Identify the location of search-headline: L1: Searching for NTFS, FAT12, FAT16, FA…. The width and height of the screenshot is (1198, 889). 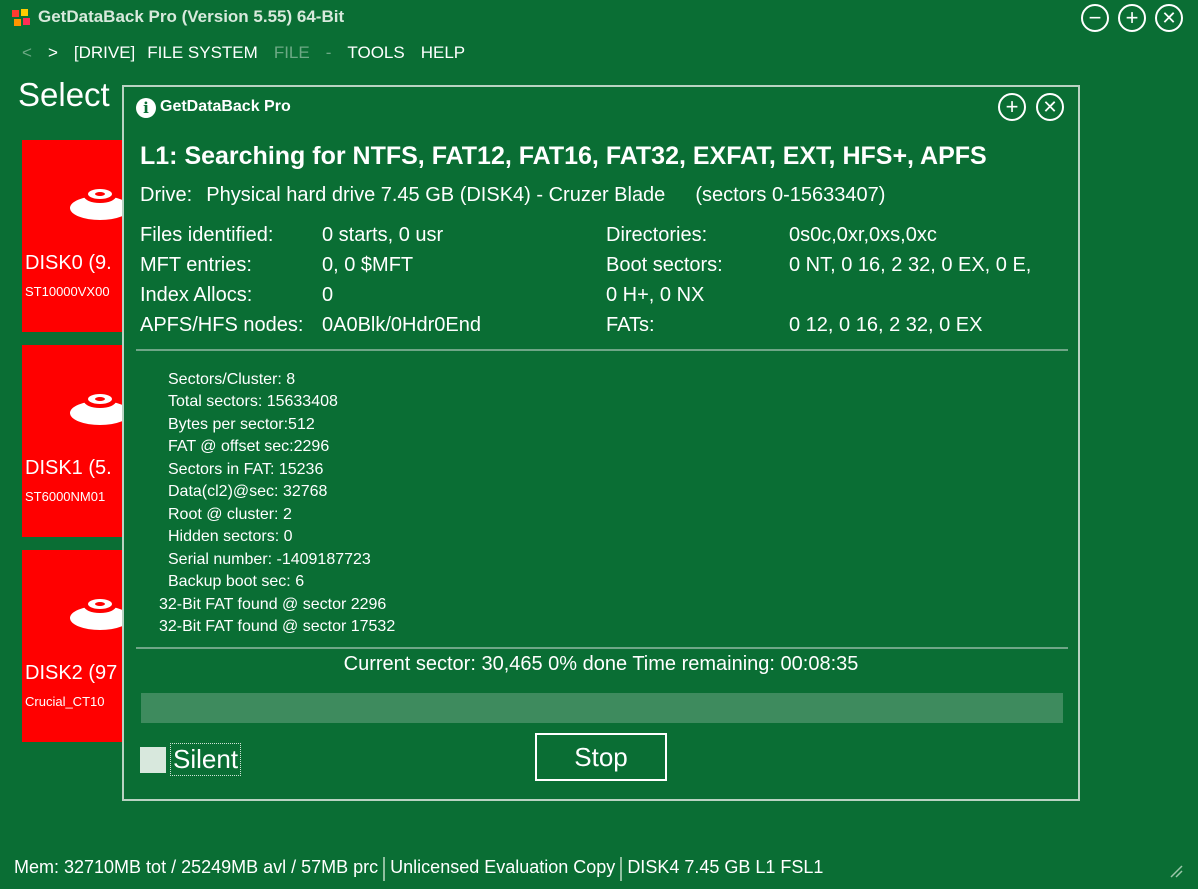
(563, 156).